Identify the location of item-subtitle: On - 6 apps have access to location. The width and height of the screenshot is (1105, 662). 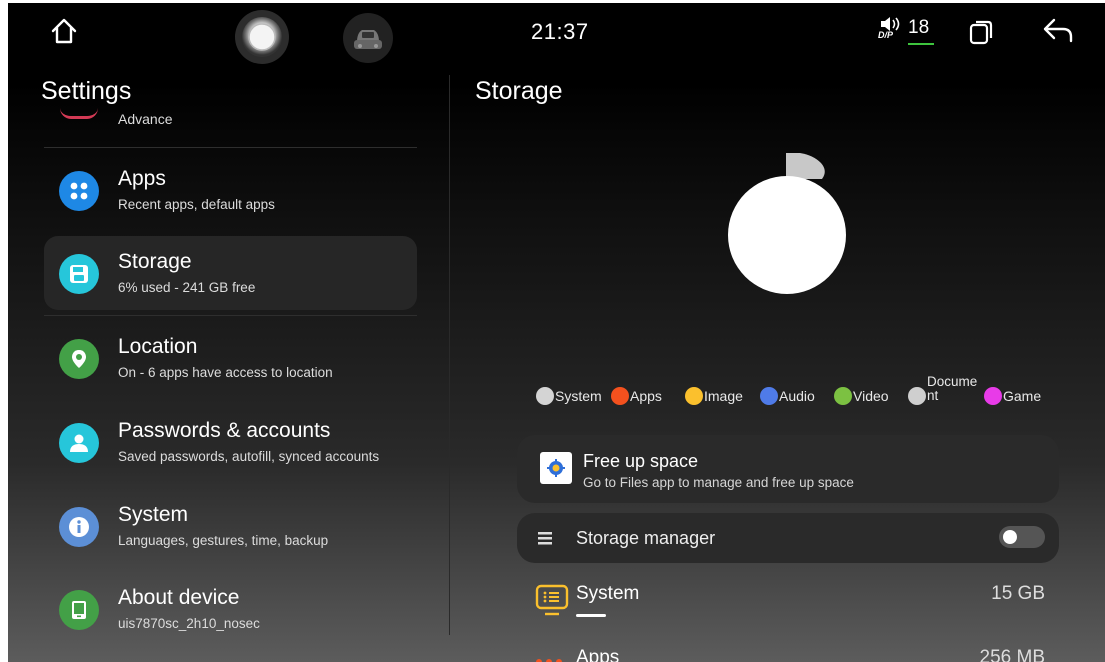
(225, 372).